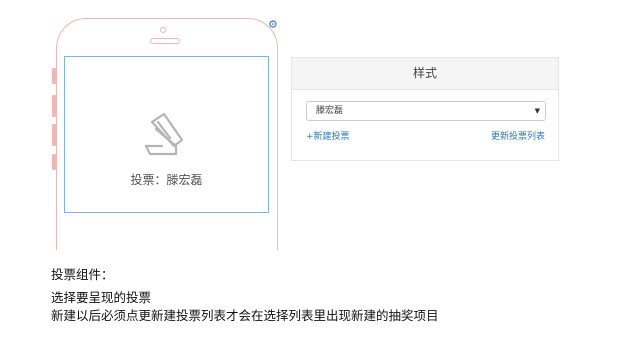 This screenshot has width=633, height=343. I want to click on panel-title: 样式, so click(425, 74).